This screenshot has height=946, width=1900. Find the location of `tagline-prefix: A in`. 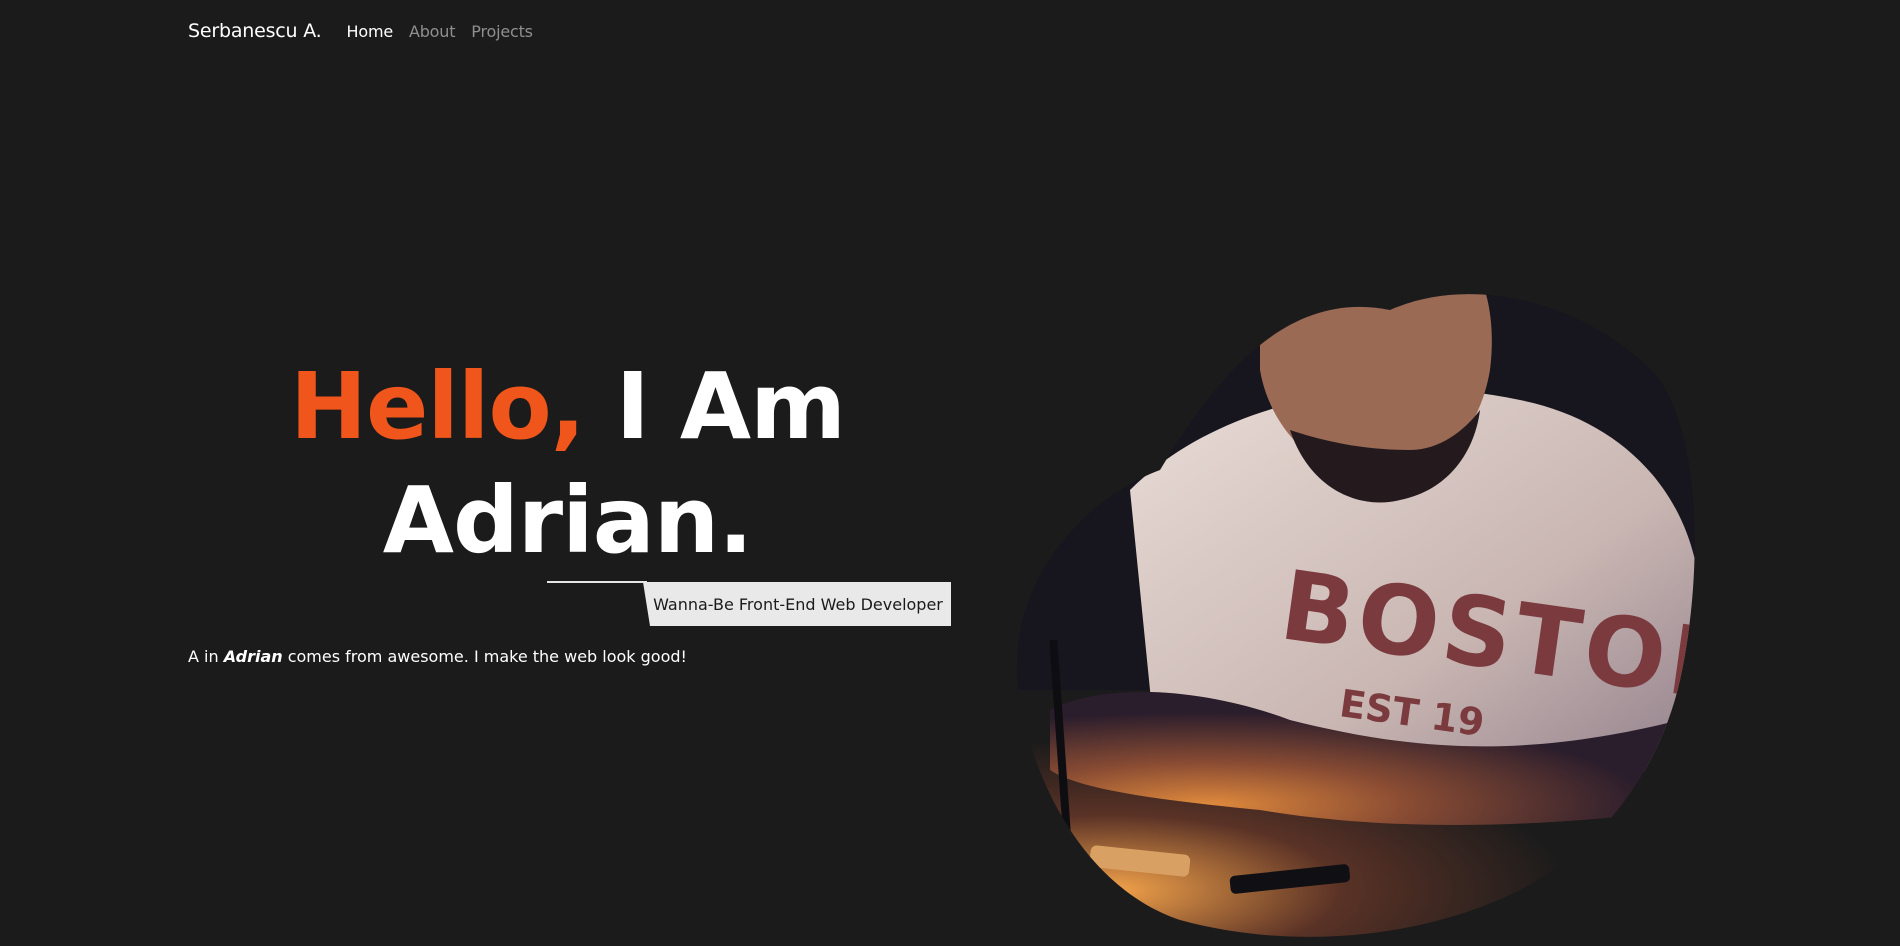

tagline-prefix: A in is located at coordinates (203, 656).